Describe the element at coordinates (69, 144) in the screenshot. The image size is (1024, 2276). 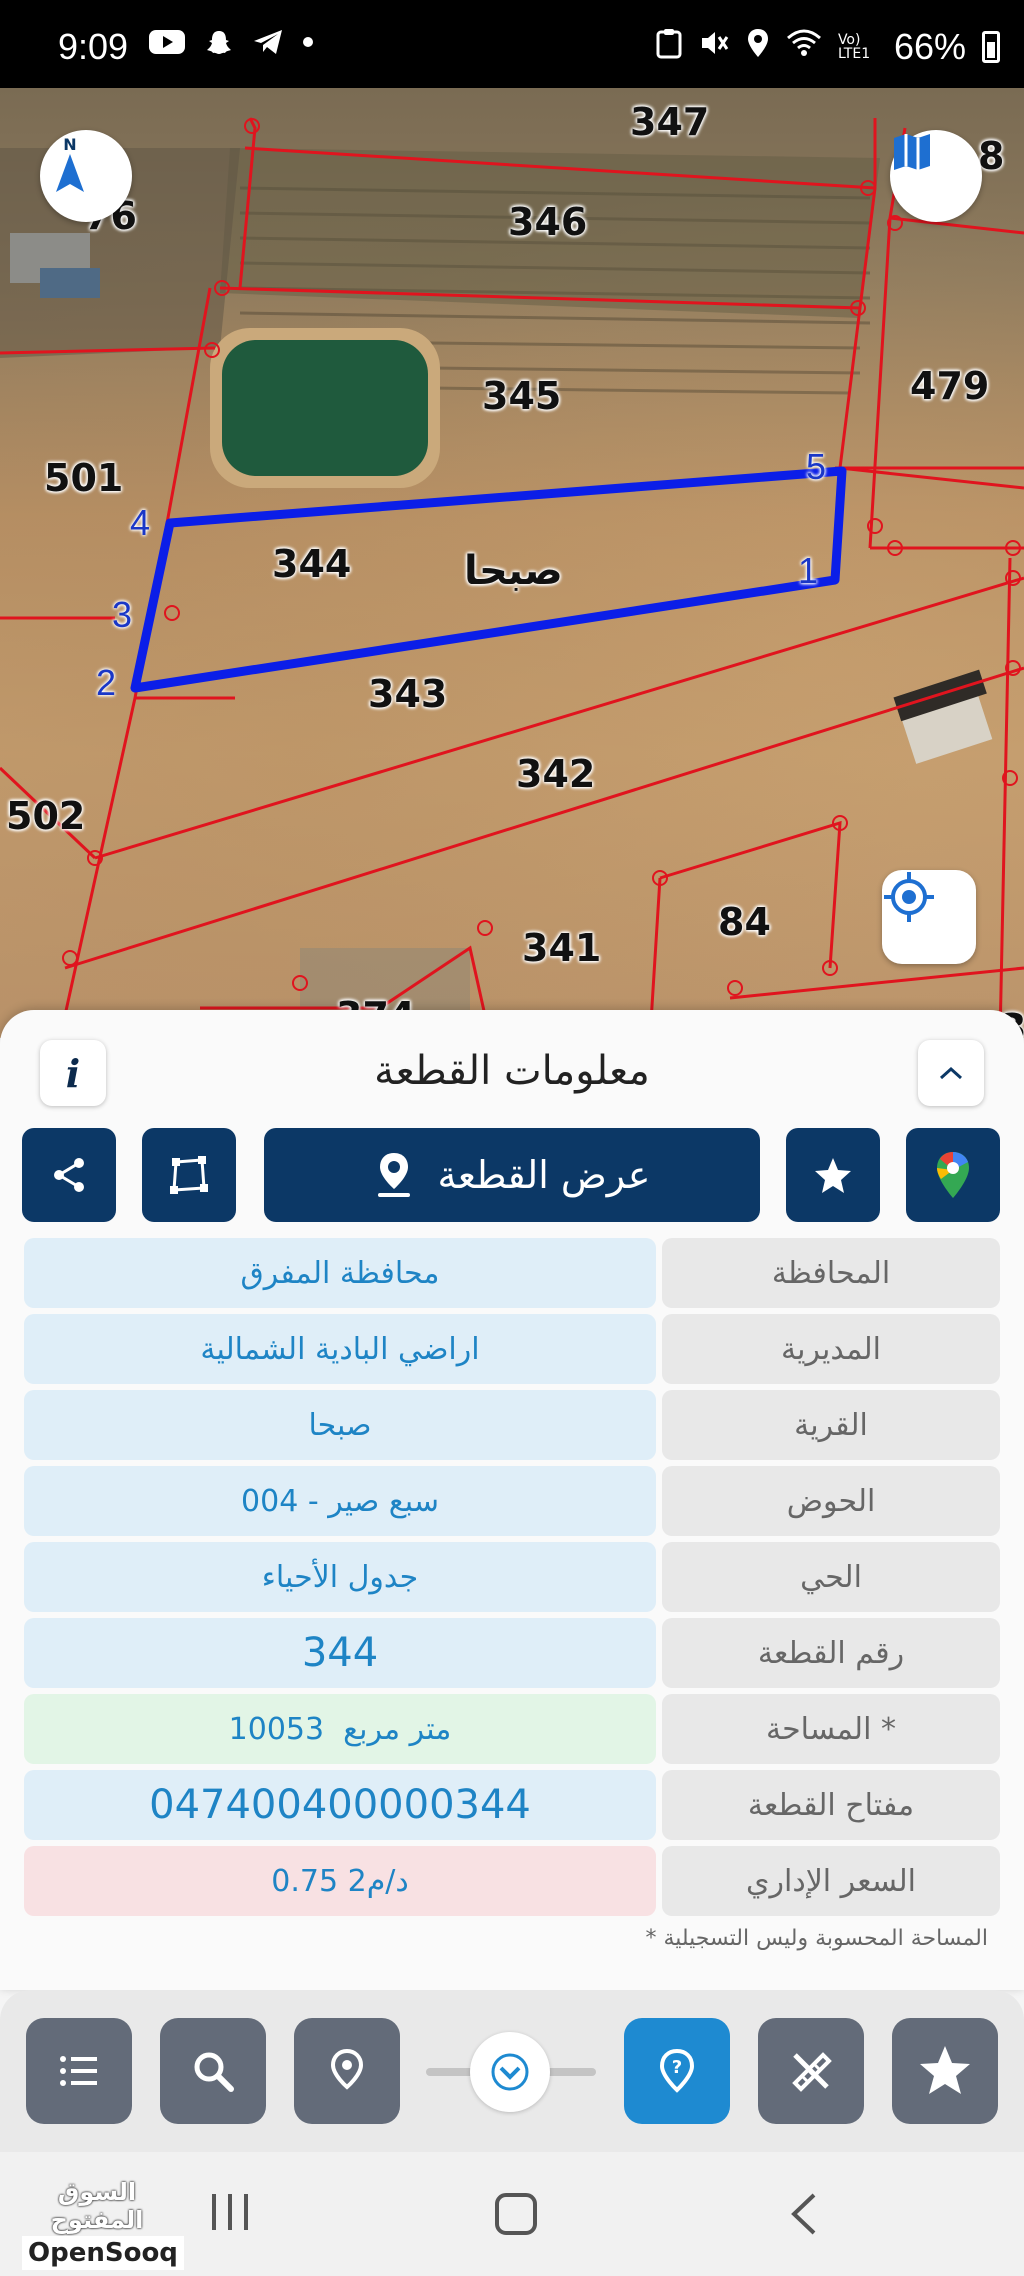
I see `compass-letter: N` at that location.